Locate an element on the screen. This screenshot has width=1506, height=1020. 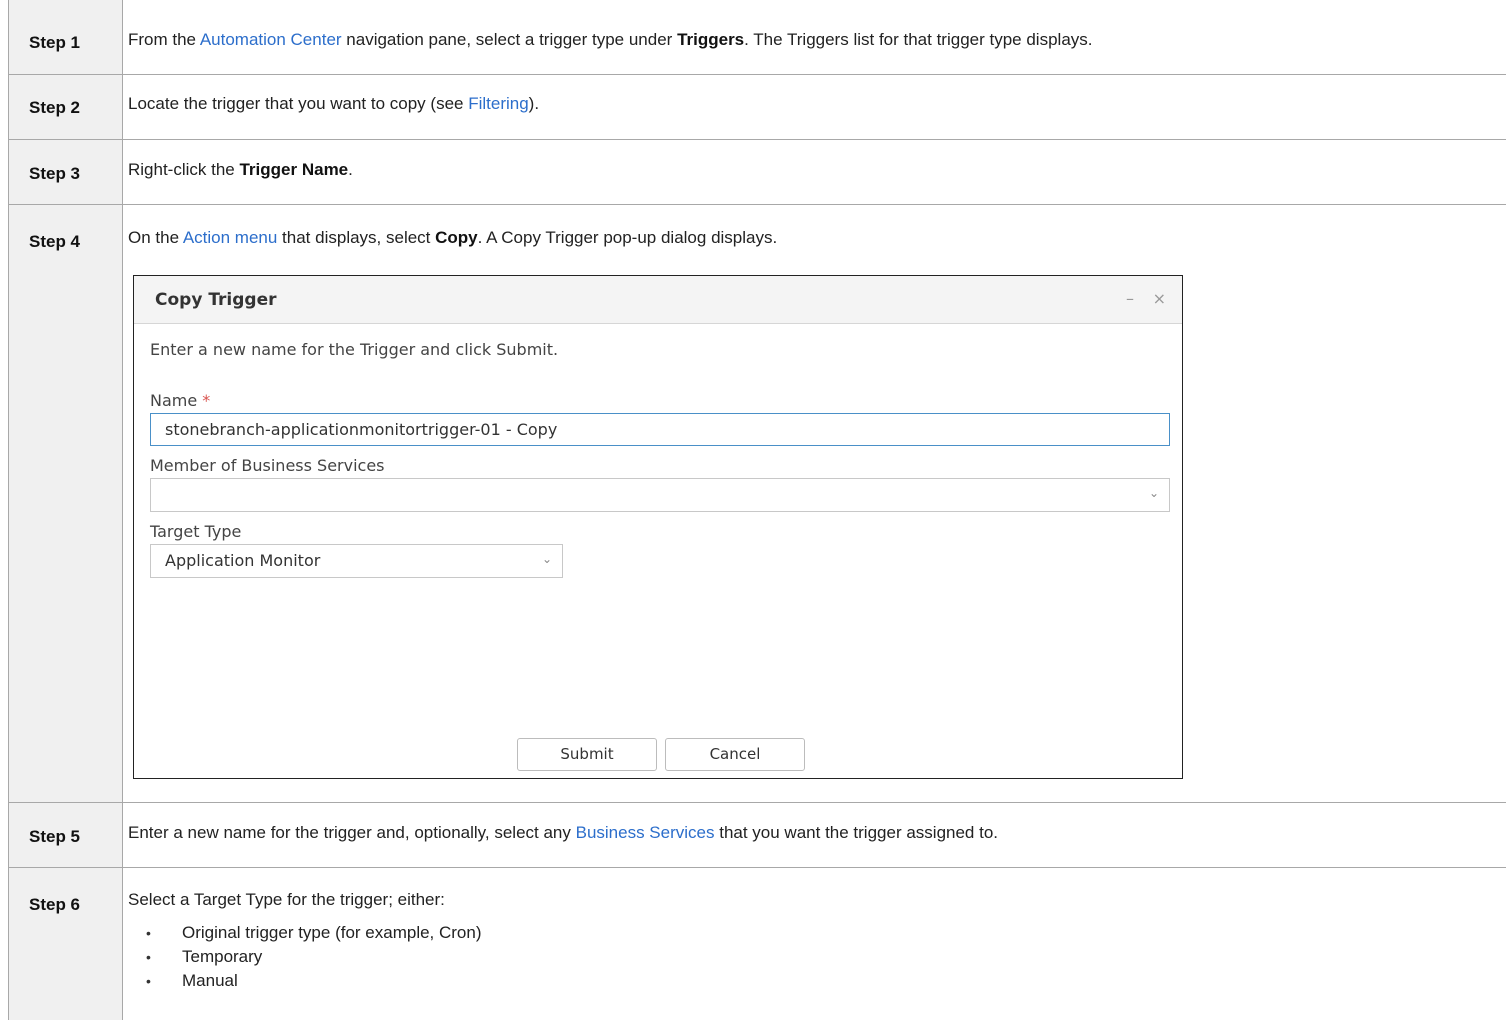
required-marker: * is located at coordinates (206, 400).